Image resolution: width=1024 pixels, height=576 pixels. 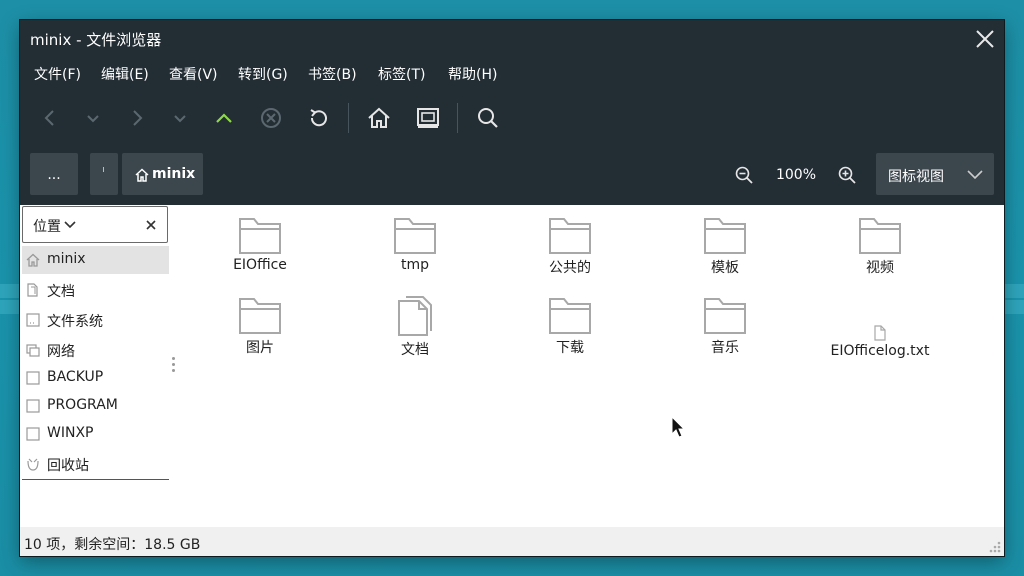 What do you see at coordinates (488, 118) in the screenshot?
I see `search-icon` at bounding box center [488, 118].